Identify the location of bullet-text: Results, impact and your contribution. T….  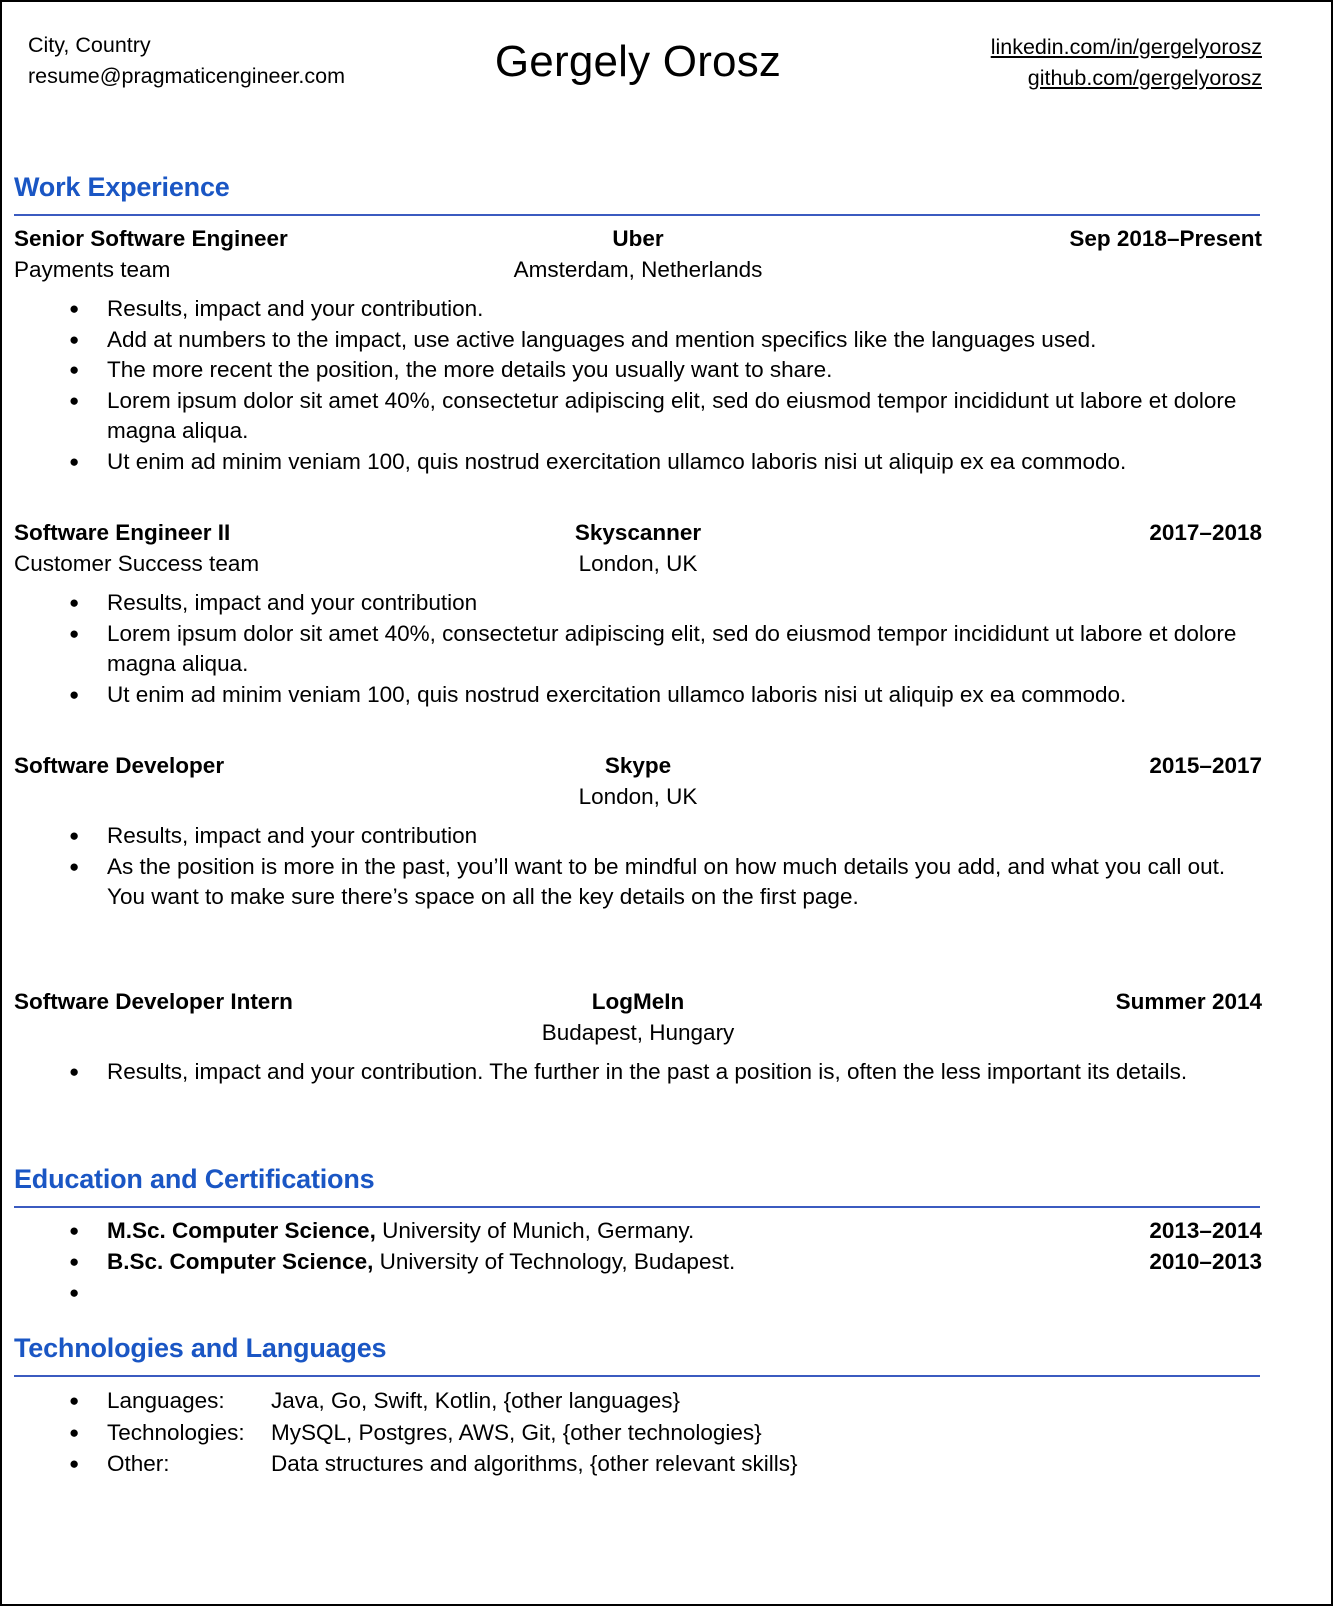
(647, 1071).